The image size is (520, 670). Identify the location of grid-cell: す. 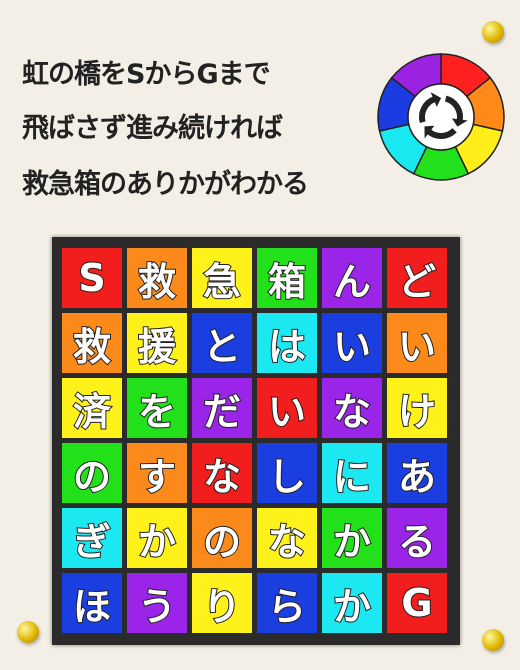
(157, 473).